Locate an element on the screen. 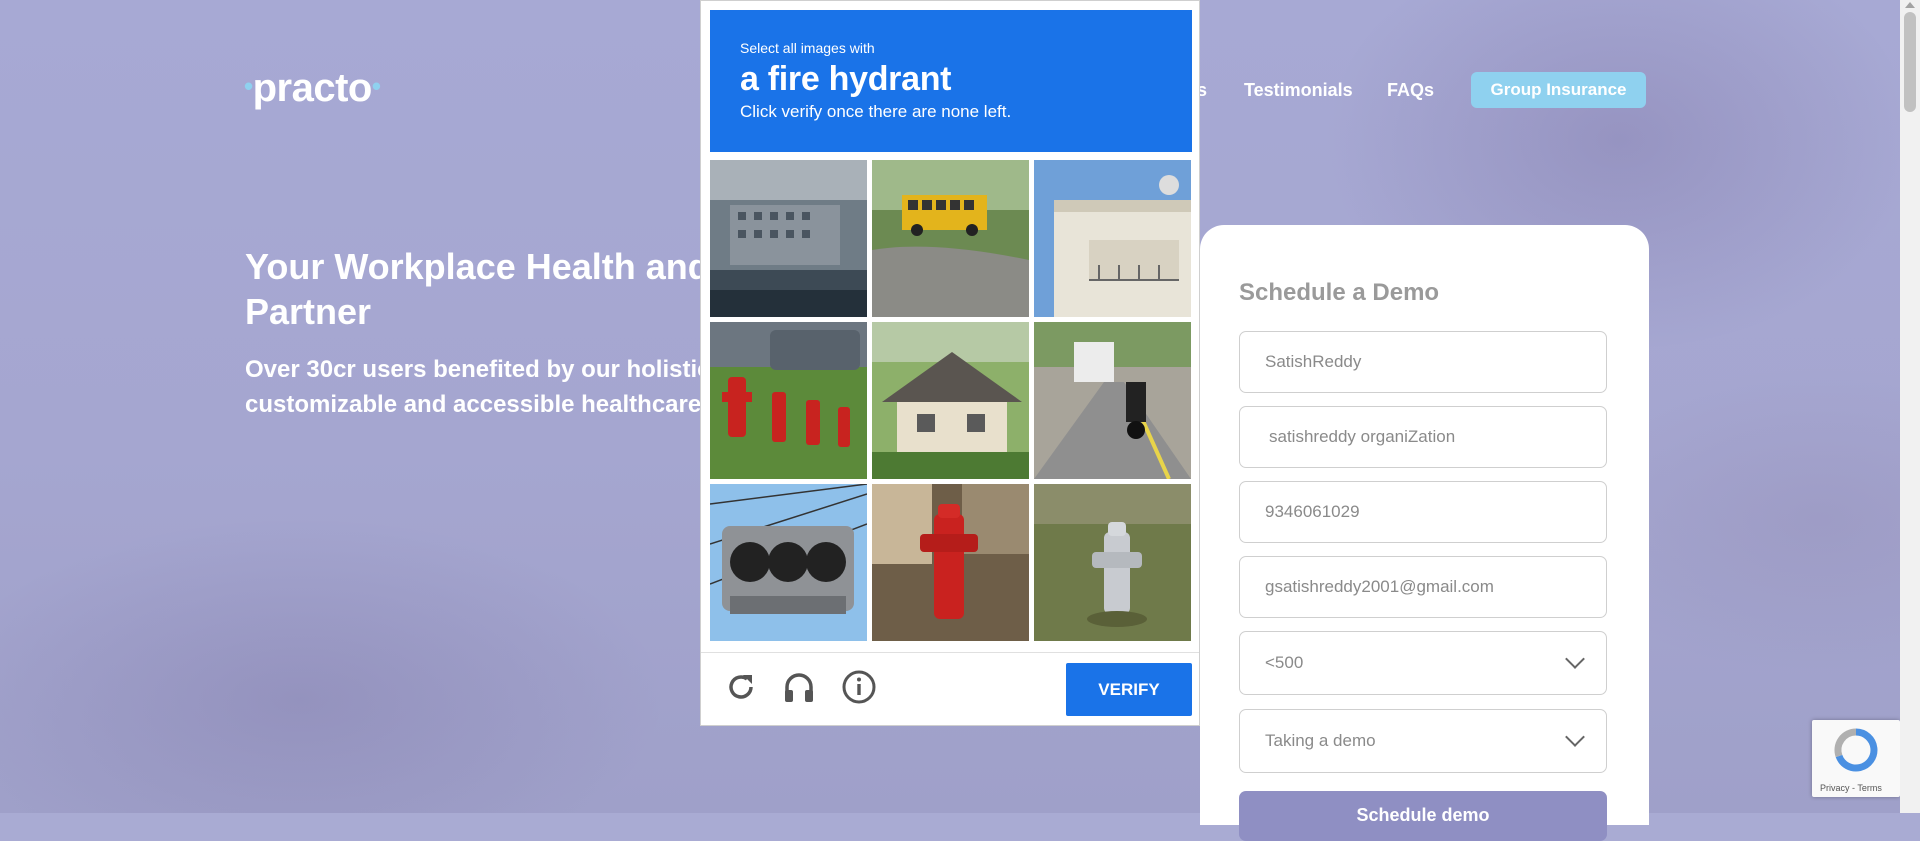 The image size is (1920, 841). captcha-tile-traffic-light is located at coordinates (788, 562).